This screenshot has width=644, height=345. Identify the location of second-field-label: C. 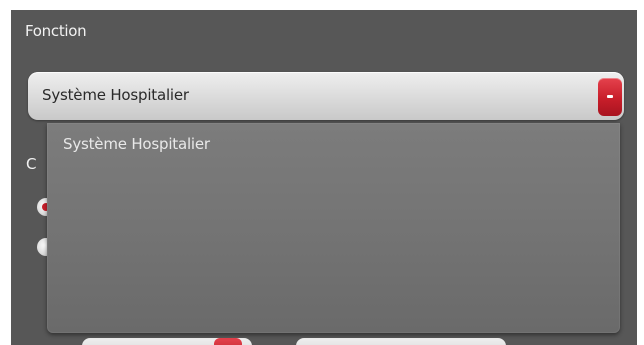
(31, 164).